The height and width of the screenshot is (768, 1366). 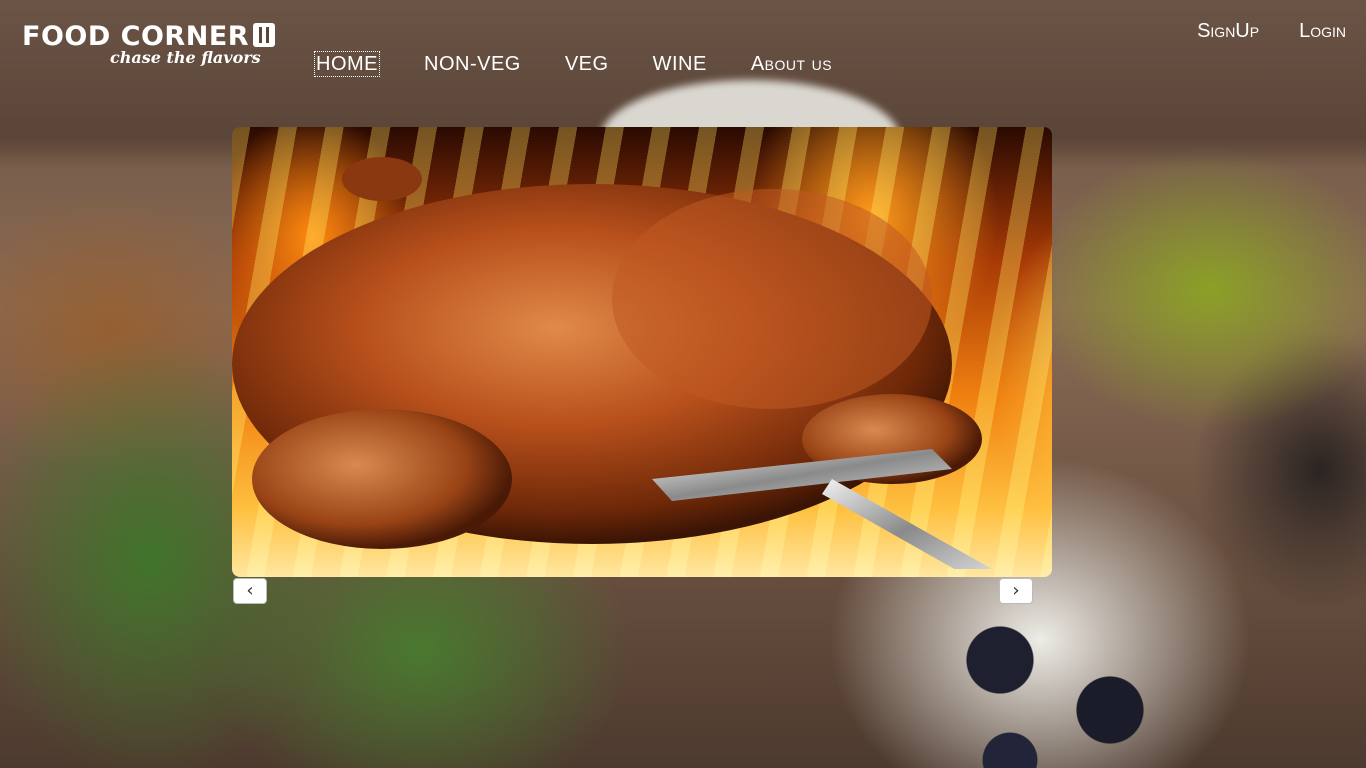 I want to click on chicken-wing, so click(x=382, y=479).